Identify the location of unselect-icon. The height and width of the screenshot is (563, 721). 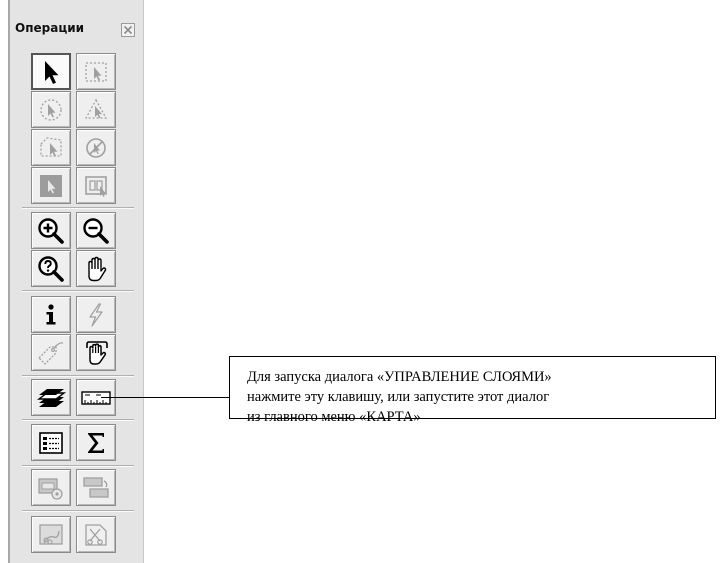
(96, 147).